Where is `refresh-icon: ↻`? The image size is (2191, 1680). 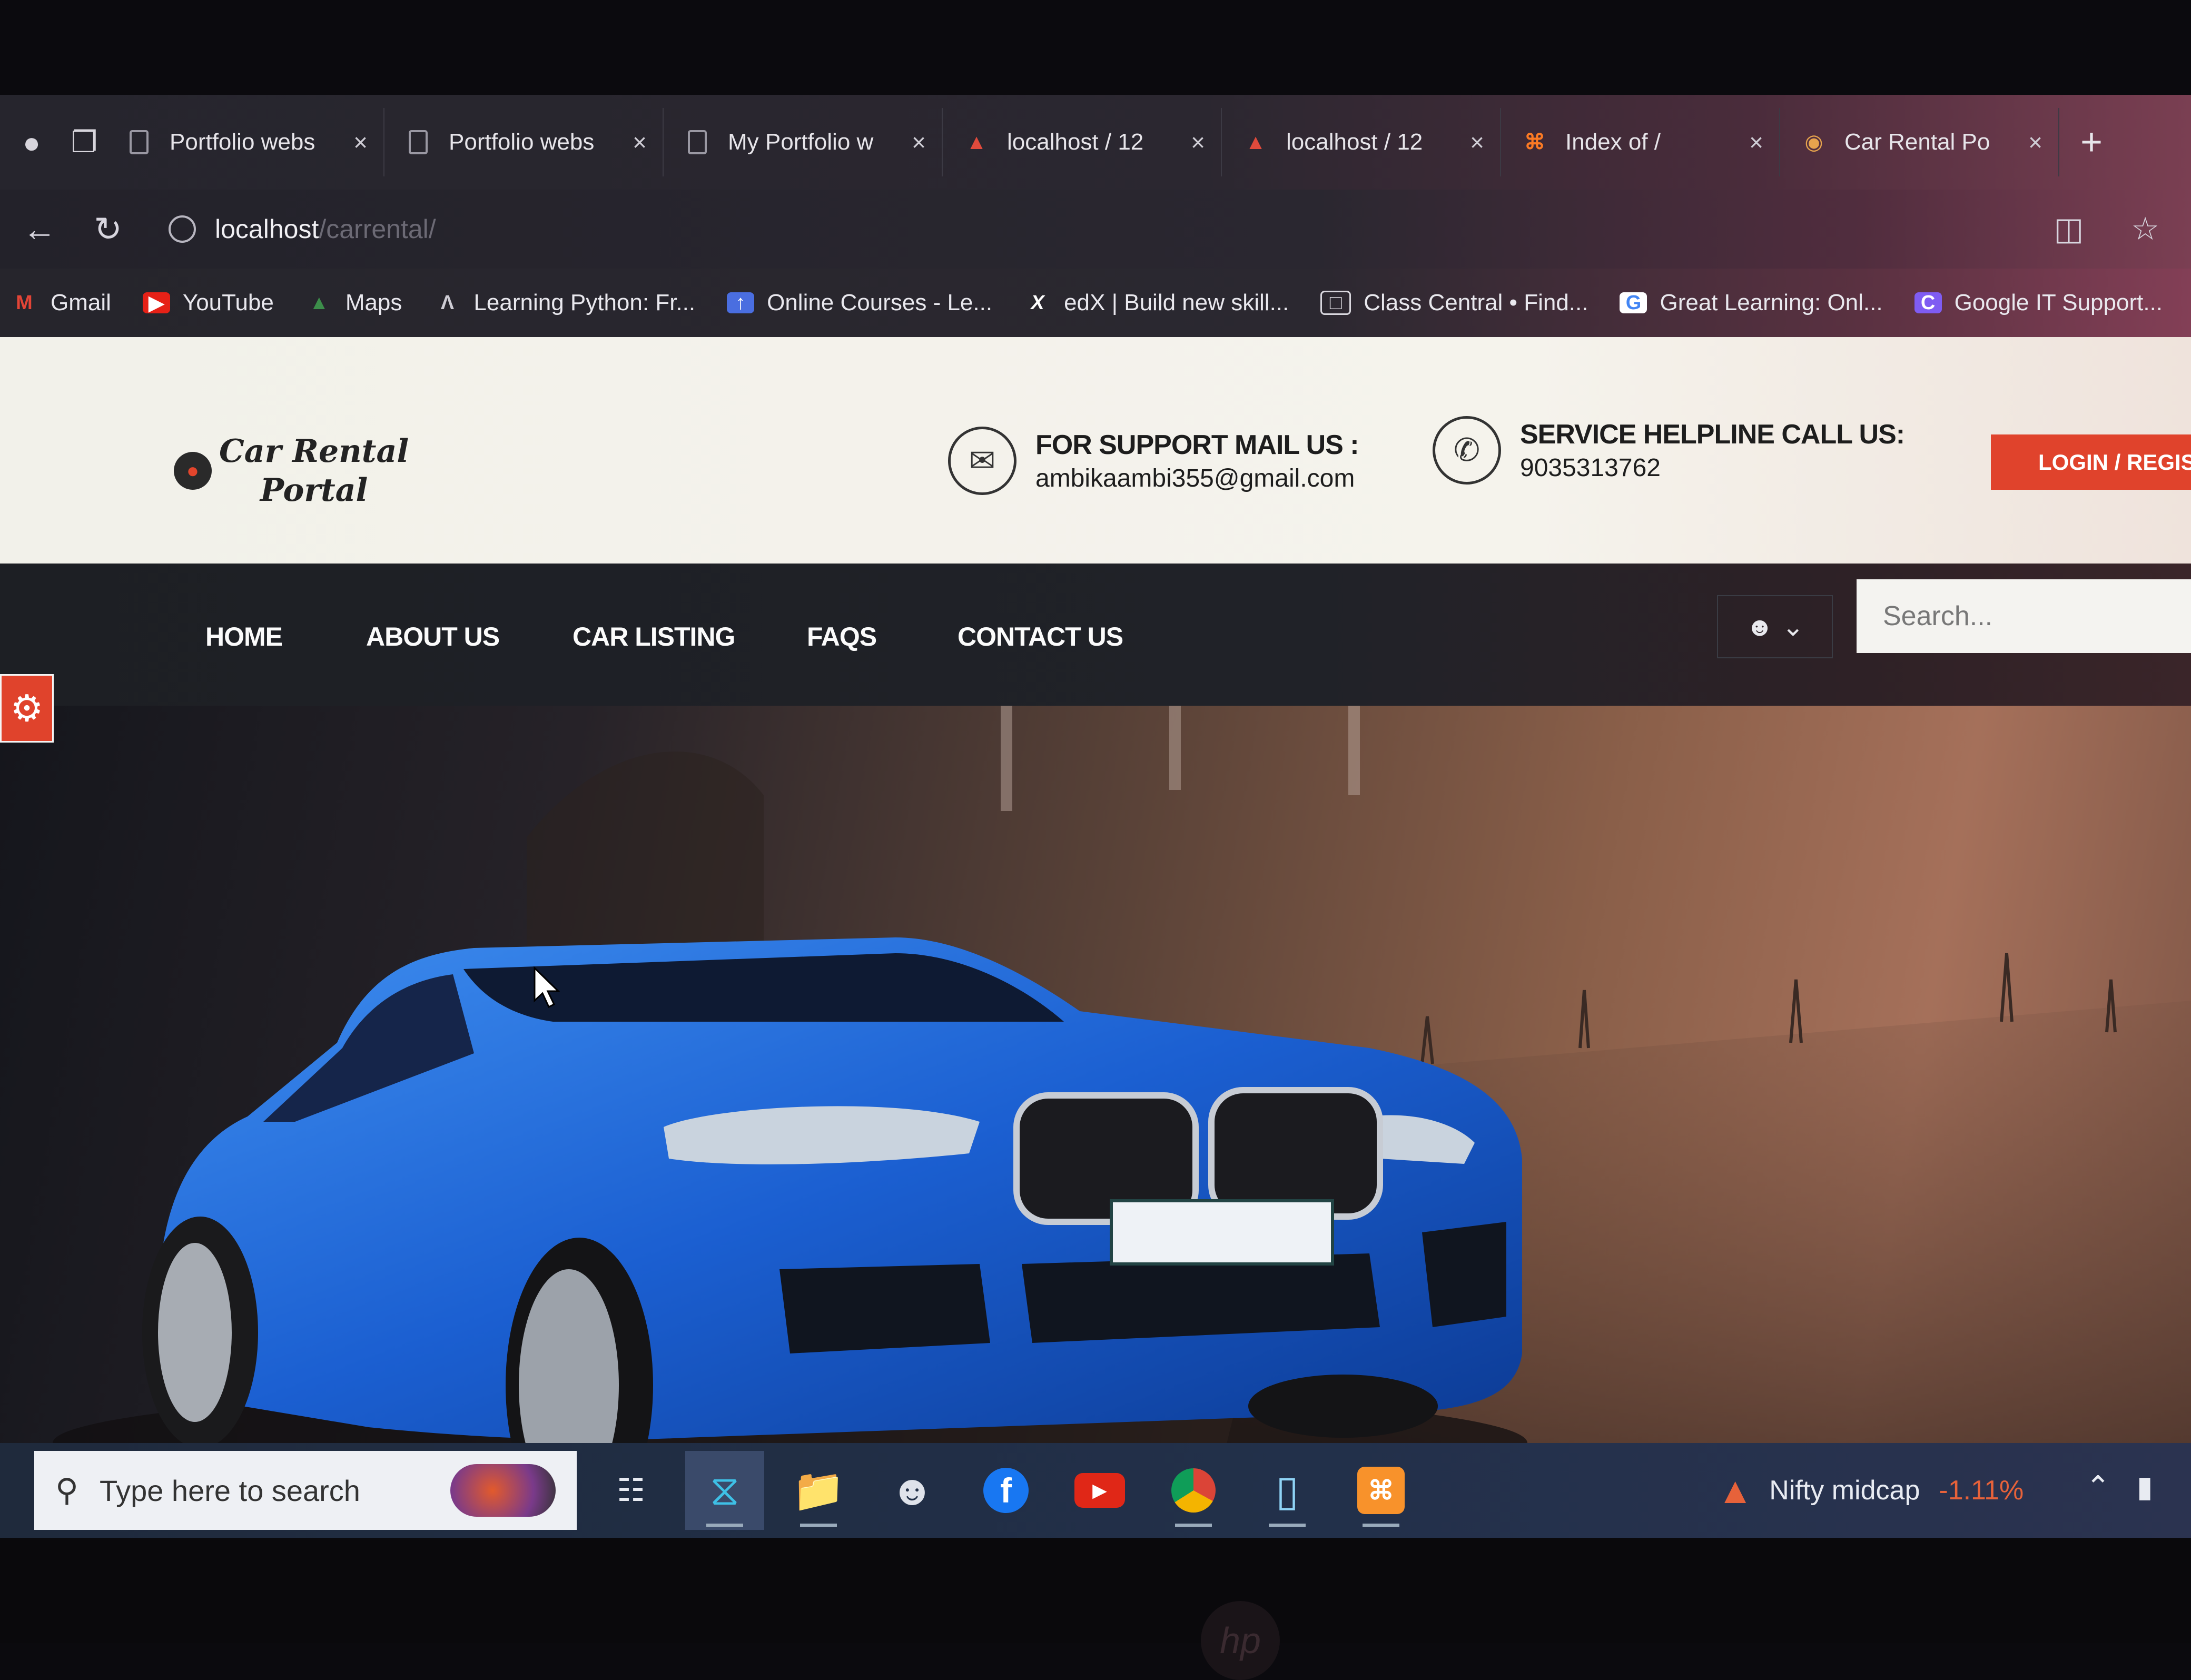 refresh-icon: ↻ is located at coordinates (108, 229).